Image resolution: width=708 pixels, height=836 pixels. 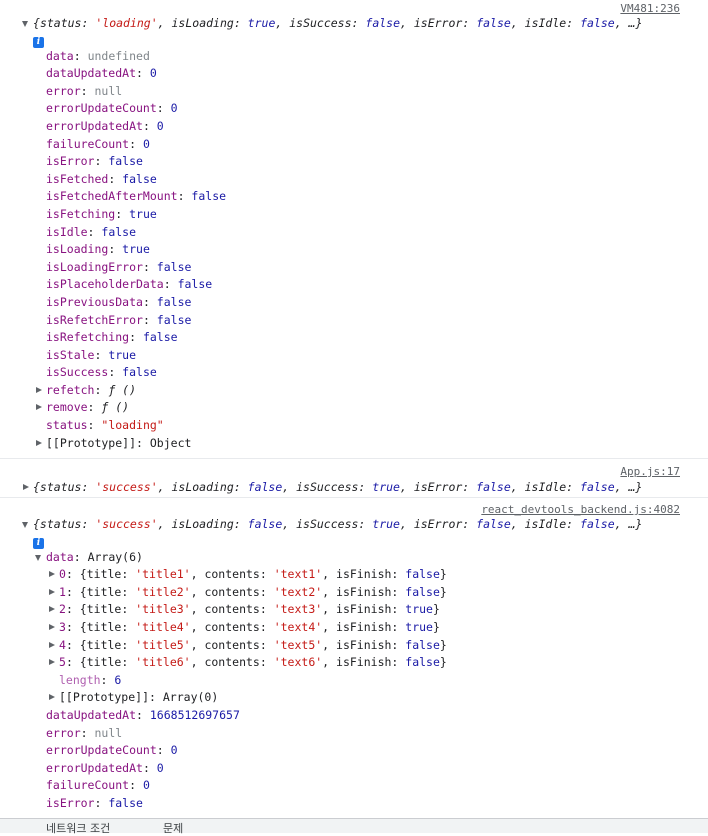 I want to click on tab-network-conditions: 네트워크 조건, so click(x=78, y=828).